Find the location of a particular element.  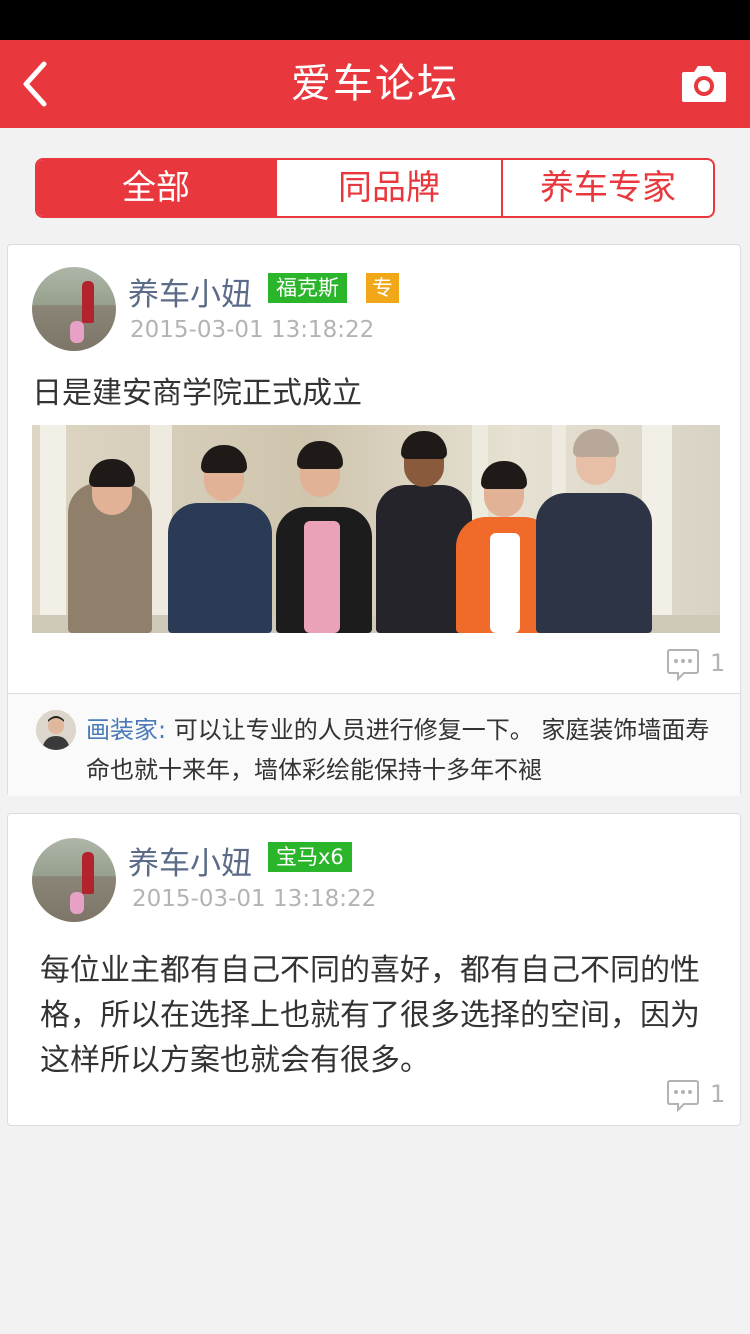

reply-username: 画装家: is located at coordinates (126, 730).